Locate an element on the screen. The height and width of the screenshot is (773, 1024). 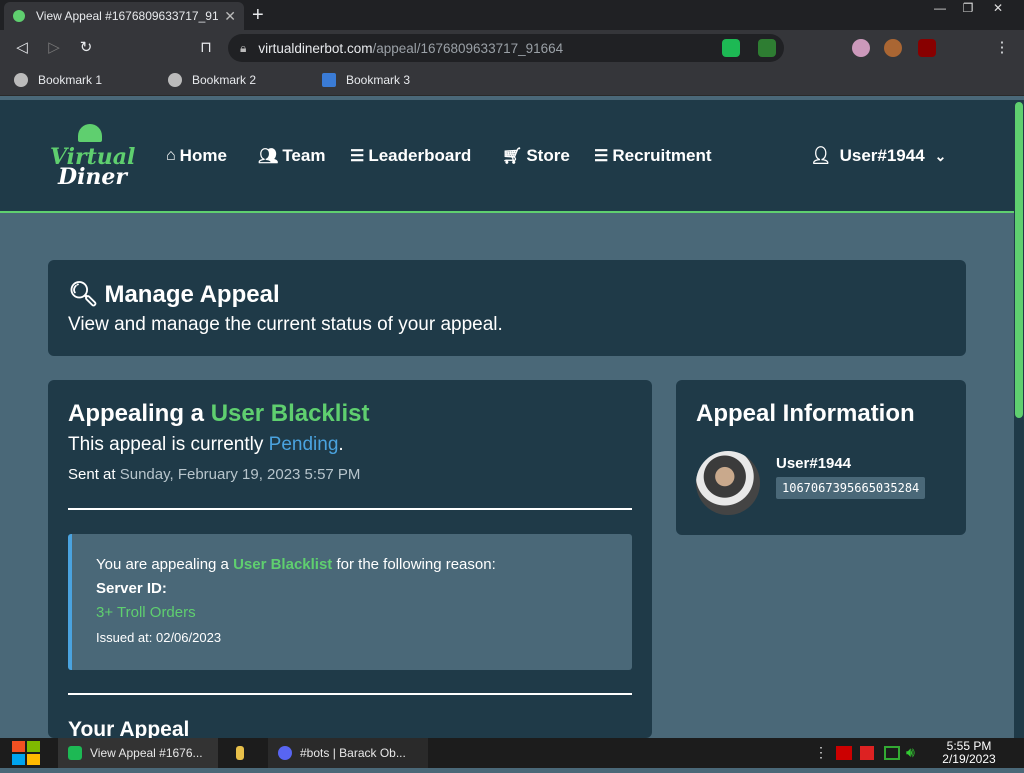
avatar is located at coordinates (728, 483).